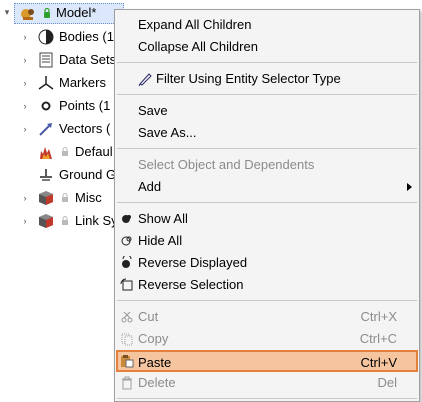 The image size is (422, 402). Describe the element at coordinates (145, 79) in the screenshot. I see `filter-pencil-icon` at that location.